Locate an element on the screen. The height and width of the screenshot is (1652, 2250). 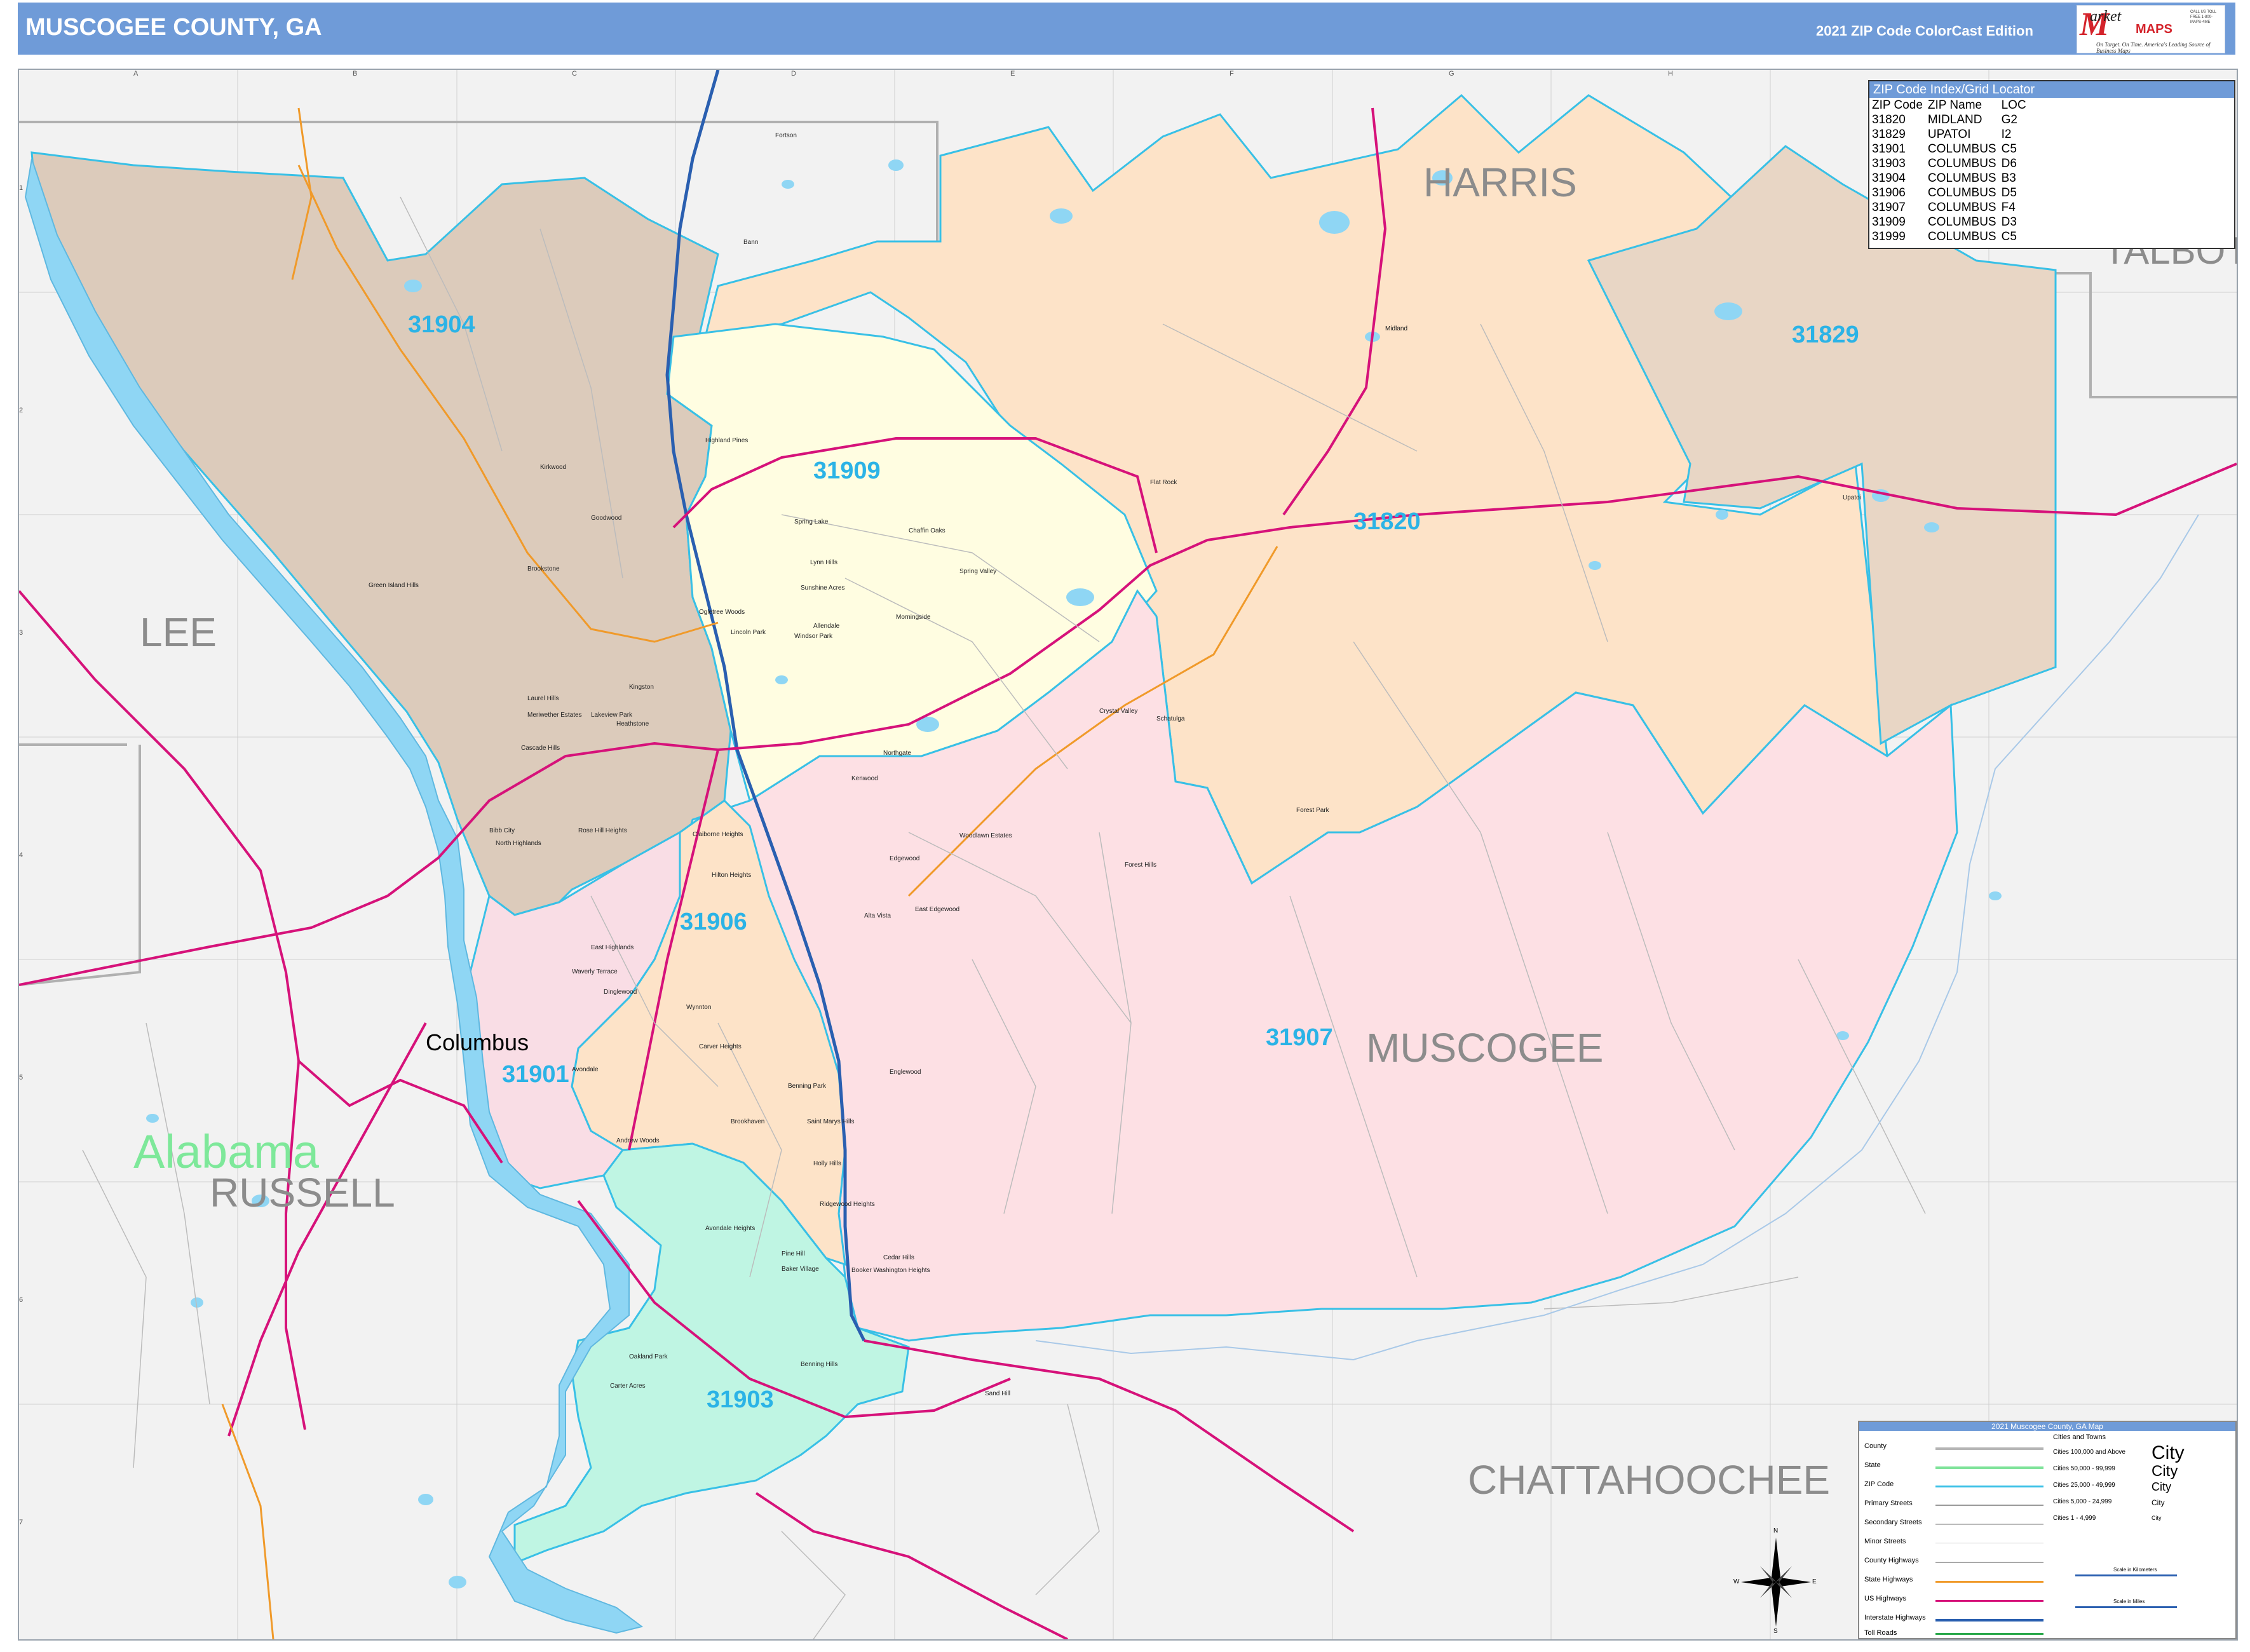
legend-item: US Highways is located at coordinates (1885, 1599).